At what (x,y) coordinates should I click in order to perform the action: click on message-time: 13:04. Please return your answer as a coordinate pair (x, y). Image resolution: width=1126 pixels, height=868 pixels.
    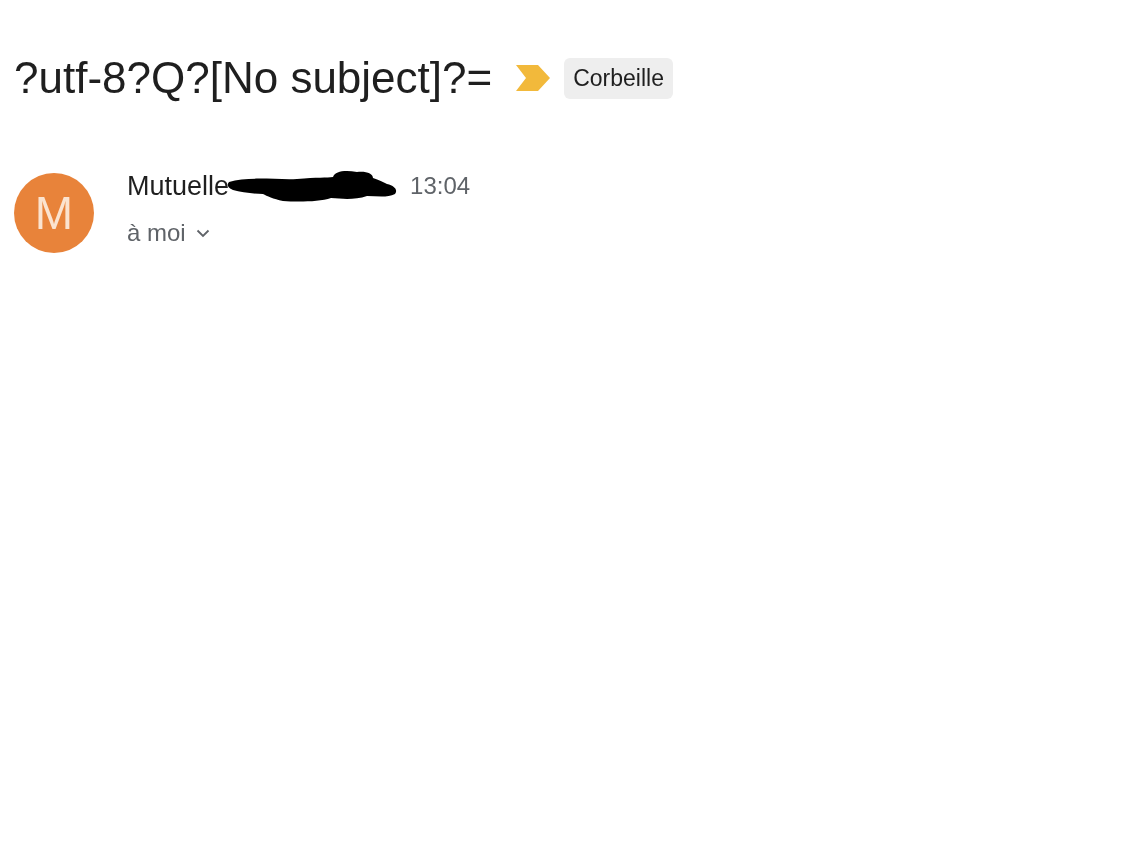
    Looking at the image, I should click on (440, 186).